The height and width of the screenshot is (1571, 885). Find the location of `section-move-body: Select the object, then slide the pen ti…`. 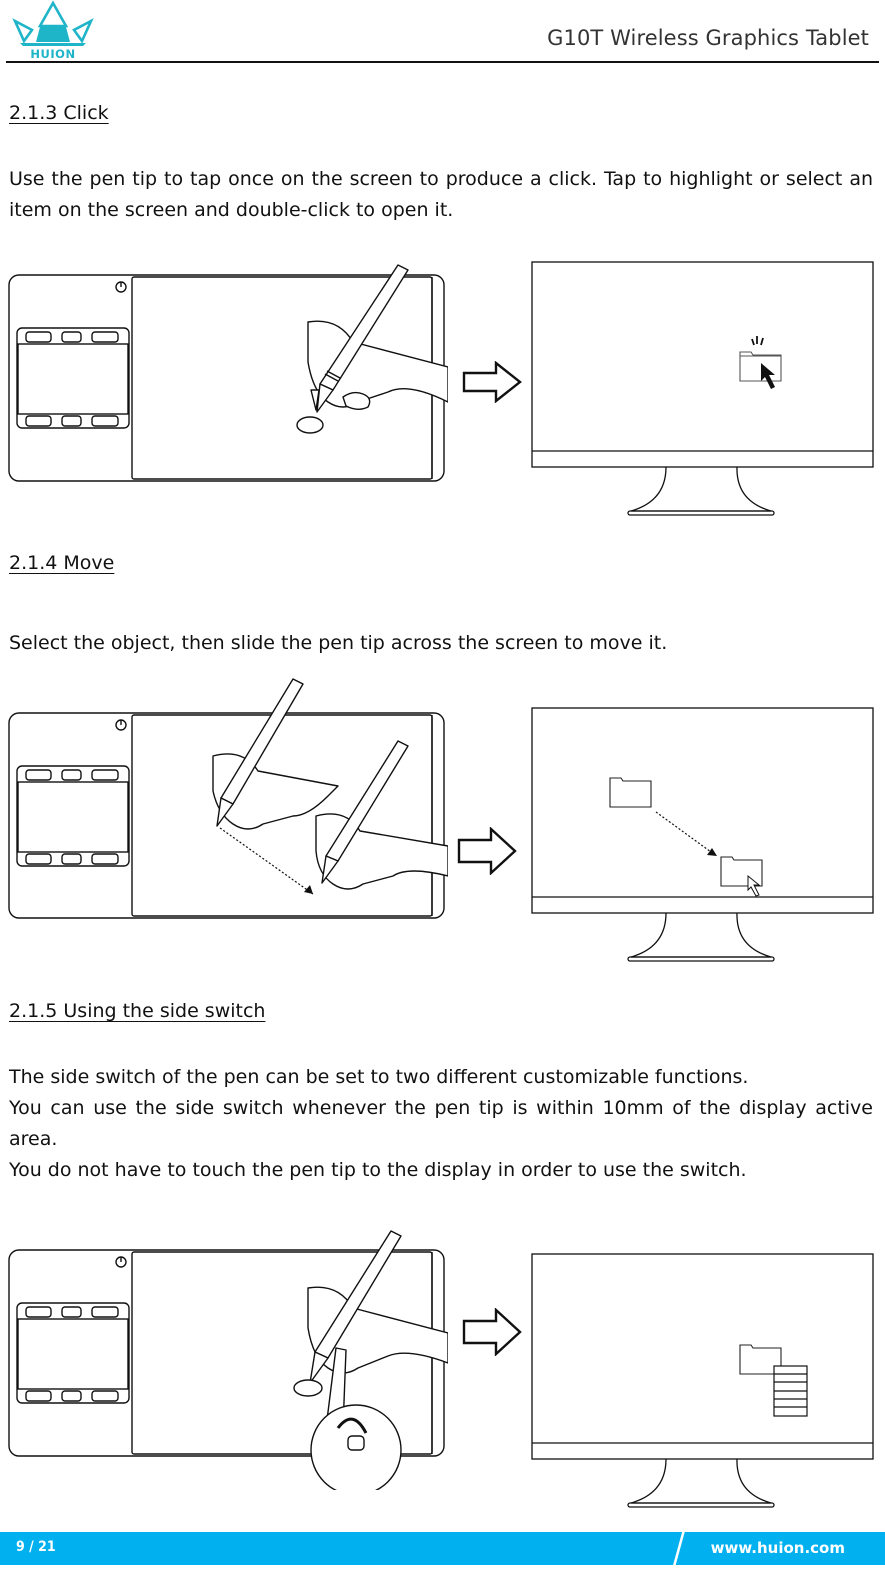

section-move-body: Select the object, then slide the pen ti… is located at coordinates (441, 643).